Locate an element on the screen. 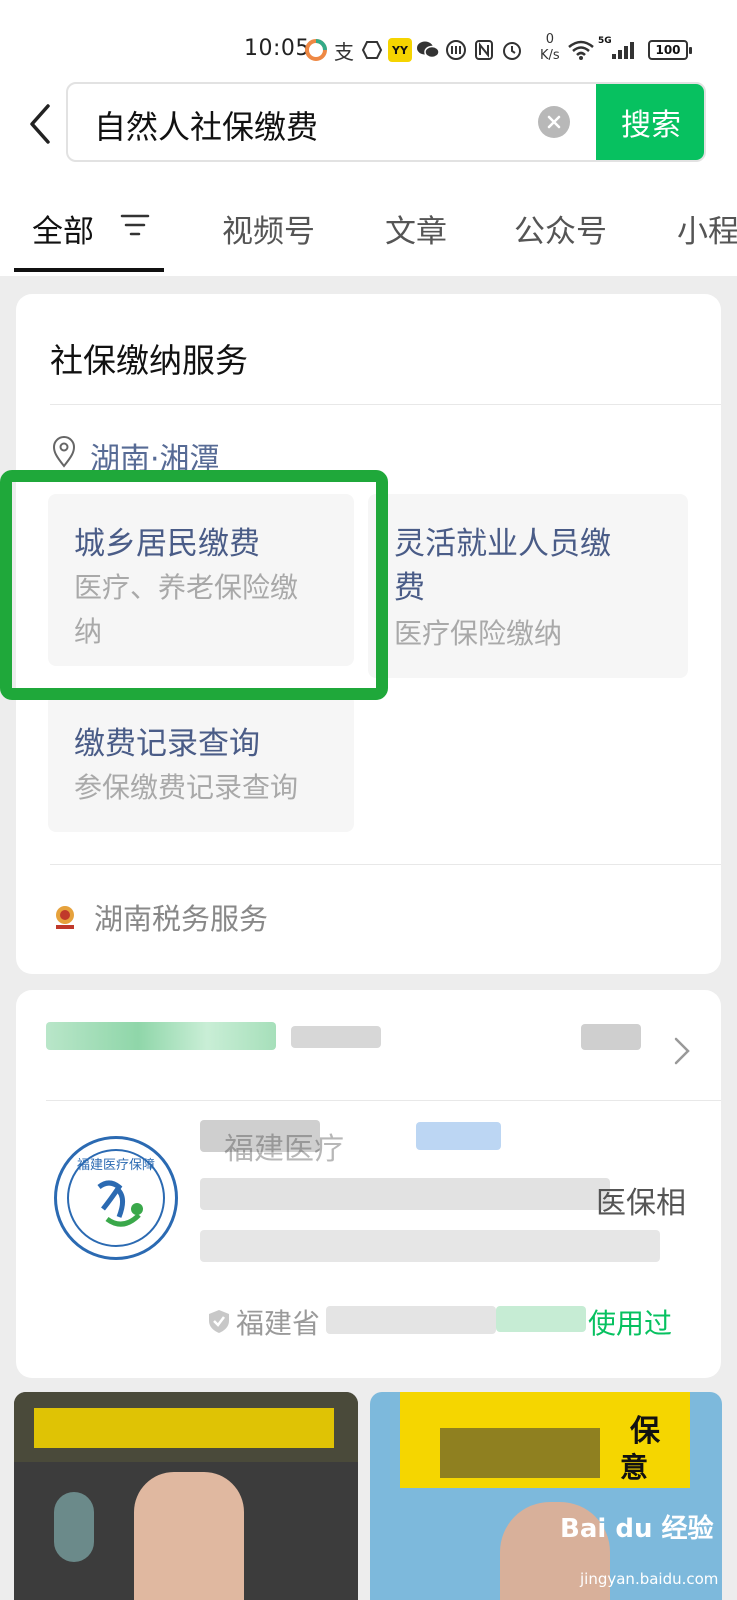 Image resolution: width=737 pixels, height=1600 pixels. tax-bureau-logo-icon is located at coordinates (65, 917).